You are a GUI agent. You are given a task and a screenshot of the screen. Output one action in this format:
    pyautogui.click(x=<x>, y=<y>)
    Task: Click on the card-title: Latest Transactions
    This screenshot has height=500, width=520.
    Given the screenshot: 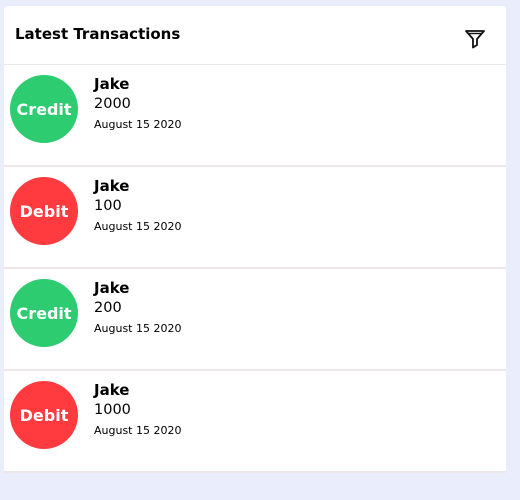 What is the action you would take?
    pyautogui.click(x=98, y=34)
    